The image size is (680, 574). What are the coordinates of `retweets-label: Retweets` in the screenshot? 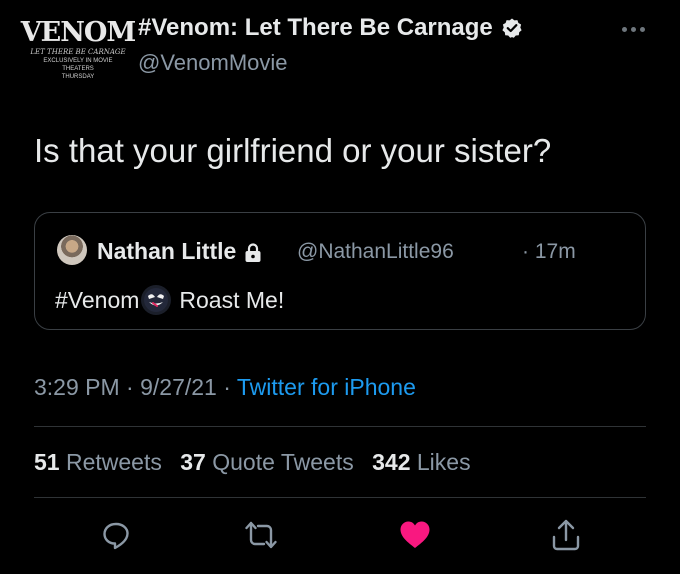 It's located at (113, 462).